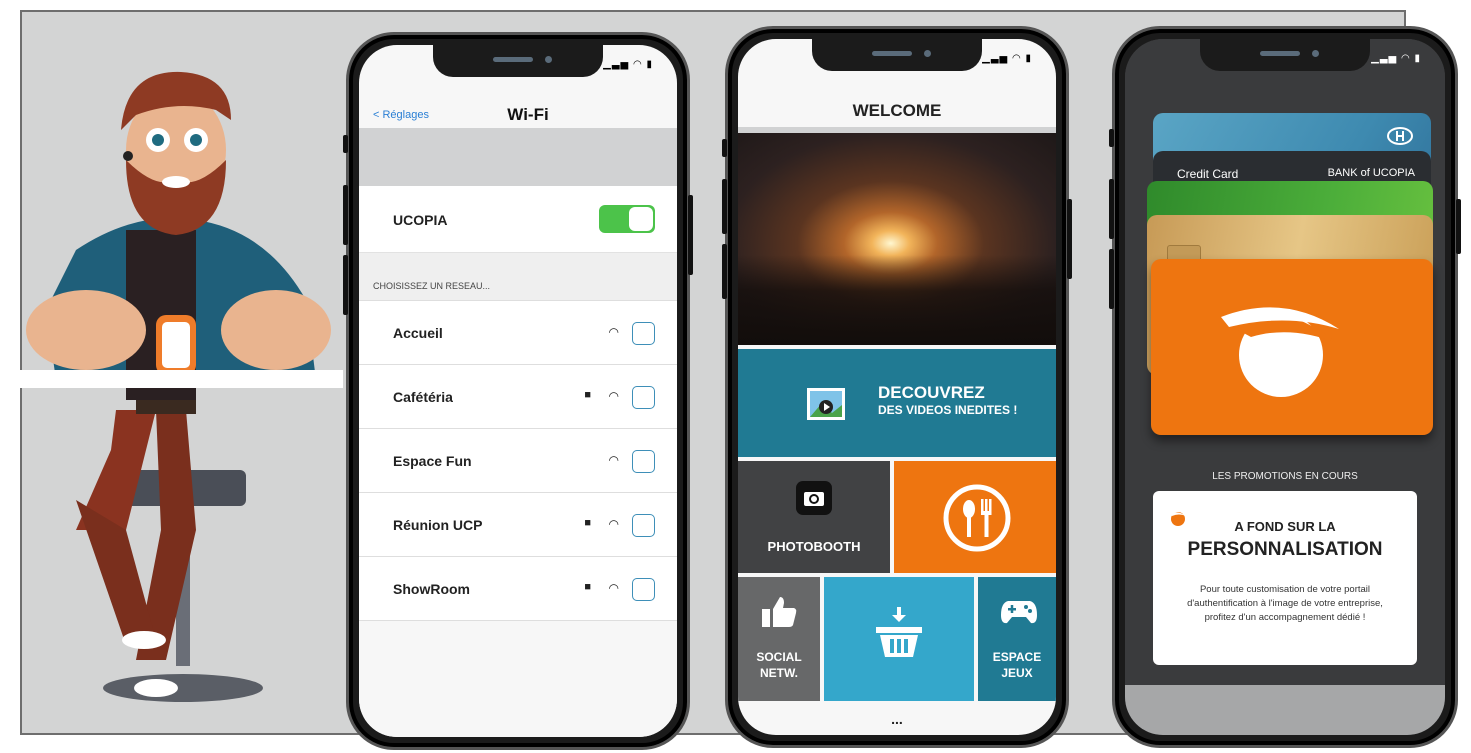 The image size is (1471, 753). Describe the element at coordinates (1017, 657) in the screenshot. I see `games-label-line1: ESPACE` at that location.